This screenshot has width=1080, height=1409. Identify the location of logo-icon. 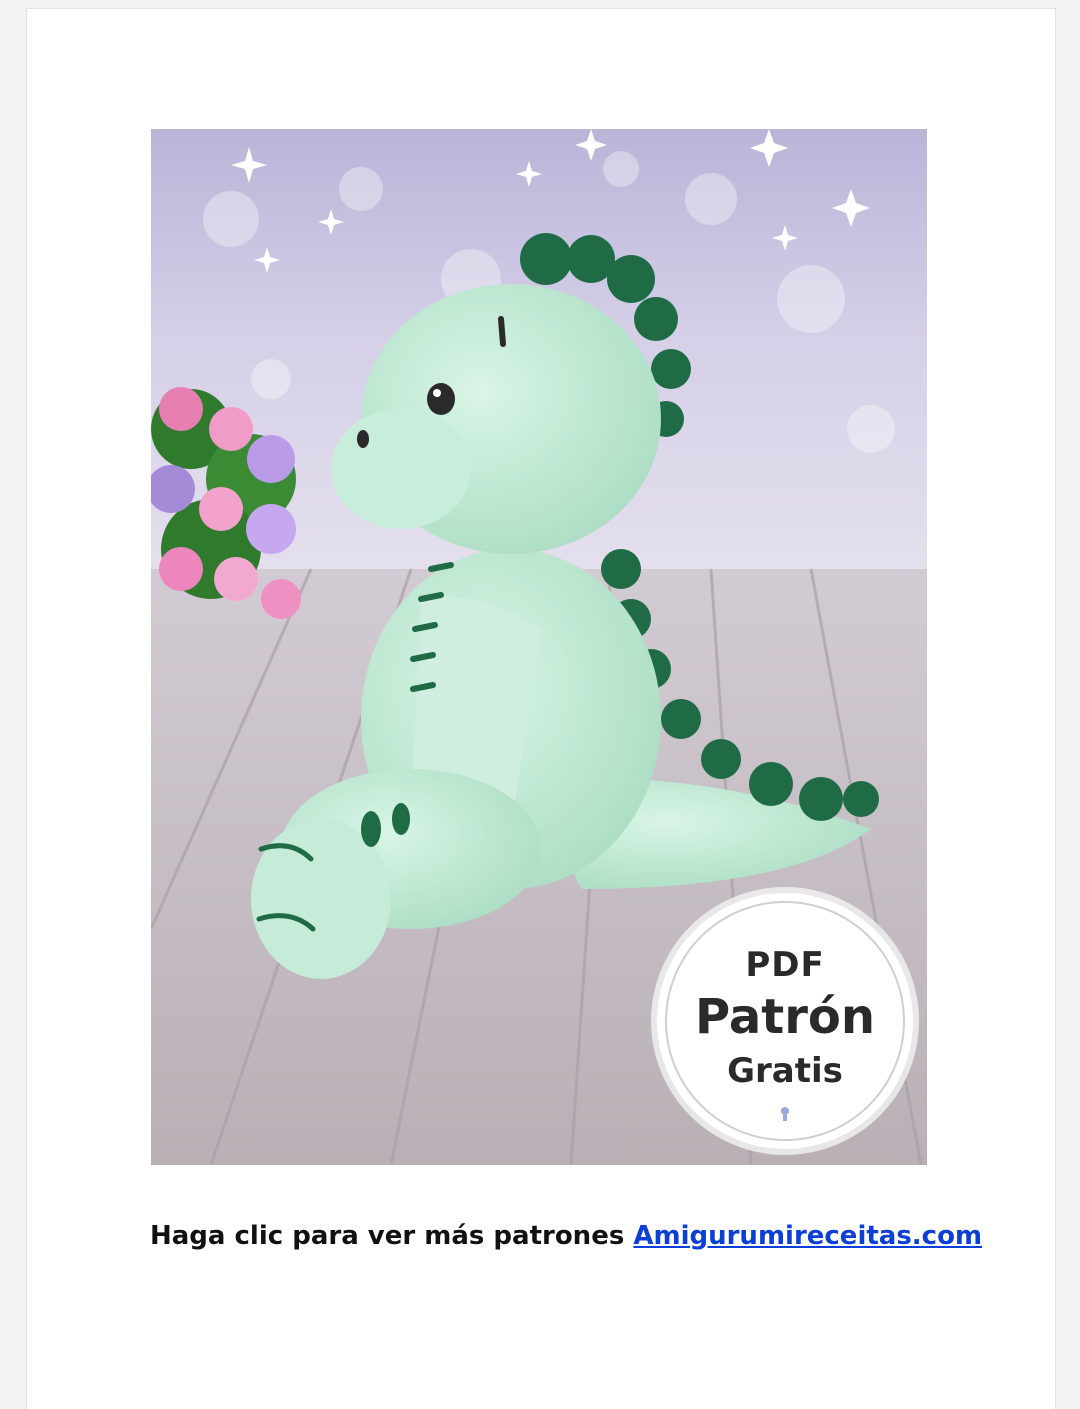
(785, 1114).